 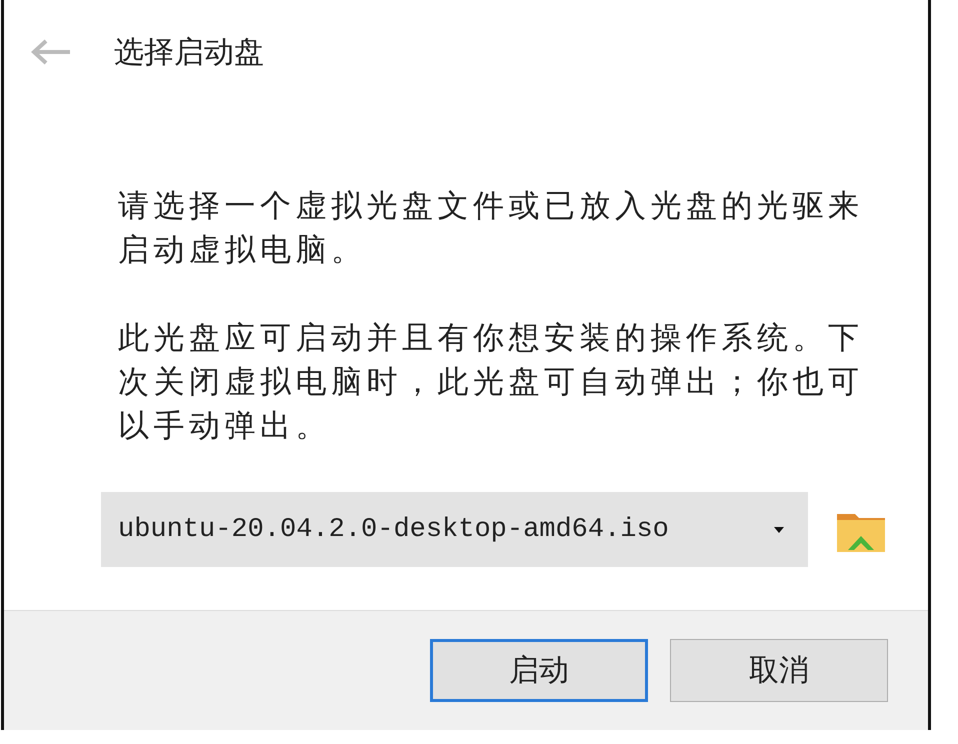 I want to click on dialog-title: 选择启动盘, so click(x=189, y=53).